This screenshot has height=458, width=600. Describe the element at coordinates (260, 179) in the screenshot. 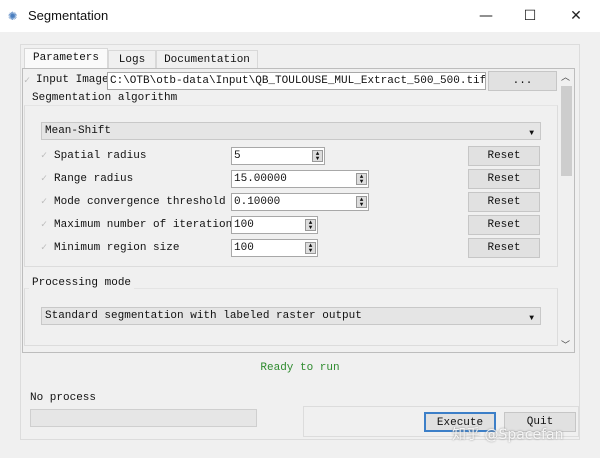

I see `param-value: 15.00000` at that location.